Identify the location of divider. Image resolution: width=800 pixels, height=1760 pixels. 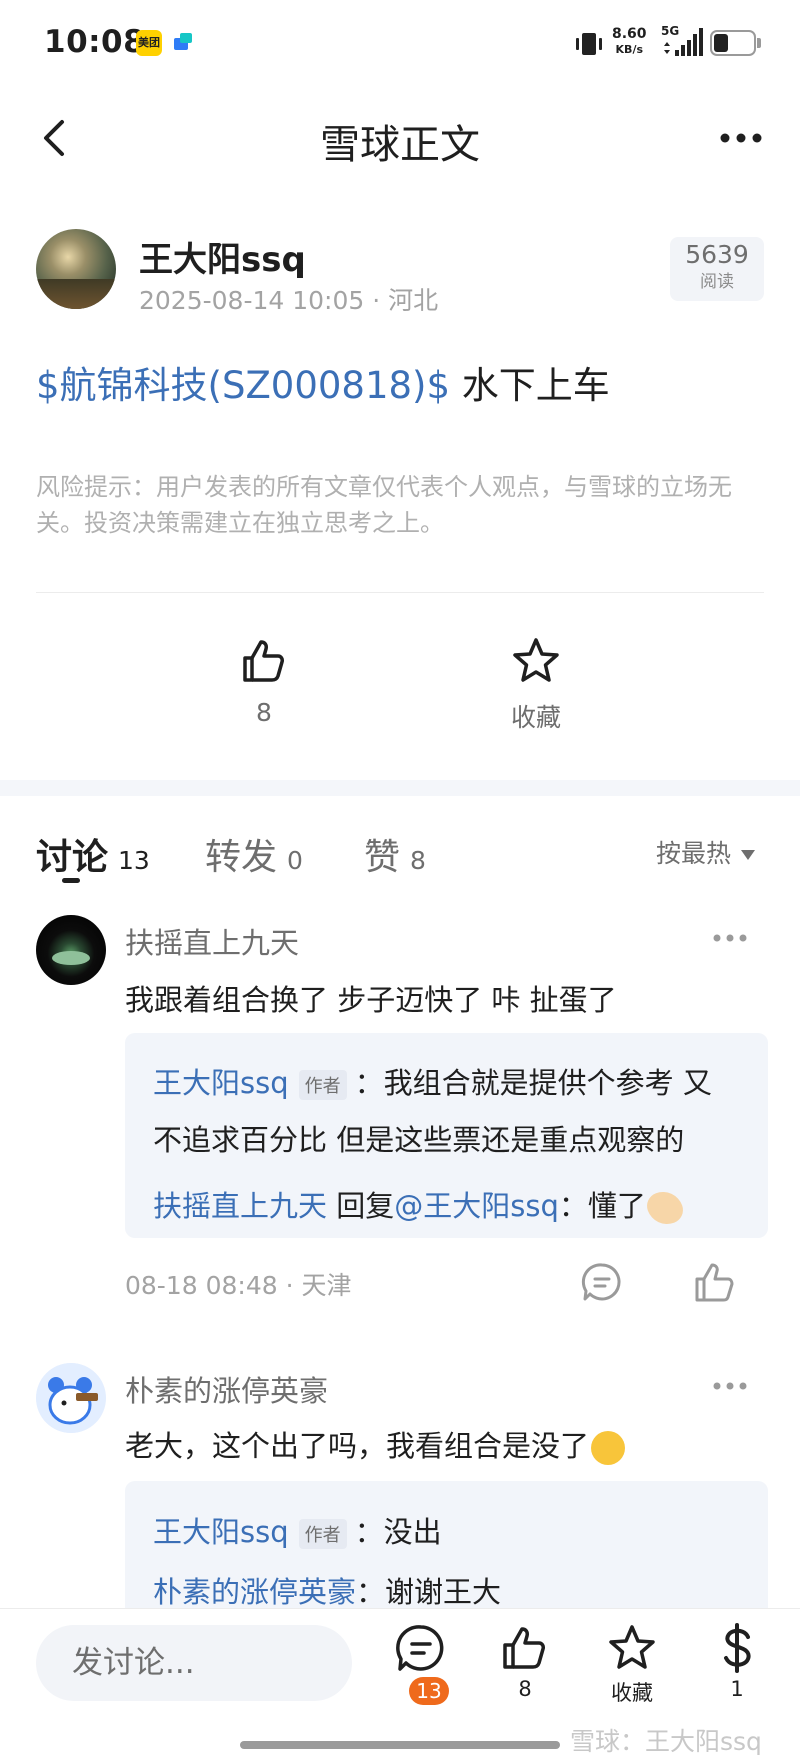
(400, 592).